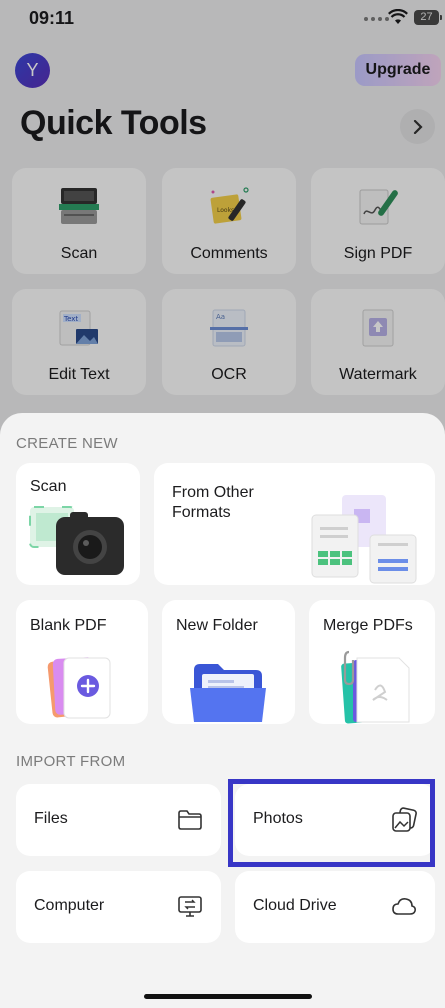  I want to click on cloud-icon, so click(404, 906).